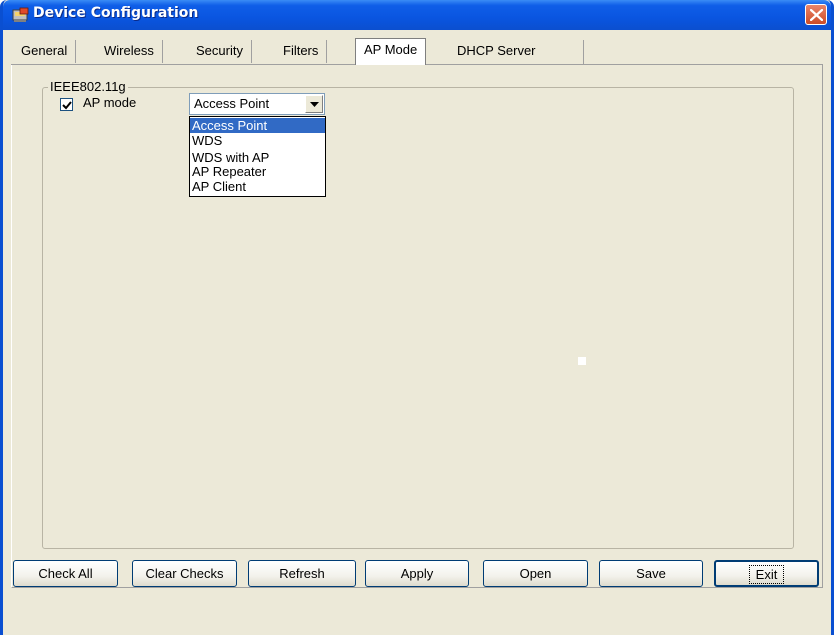 This screenshot has height=635, width=834. What do you see at coordinates (257, 186) in the screenshot?
I see `option-ap-client: AP Client` at bounding box center [257, 186].